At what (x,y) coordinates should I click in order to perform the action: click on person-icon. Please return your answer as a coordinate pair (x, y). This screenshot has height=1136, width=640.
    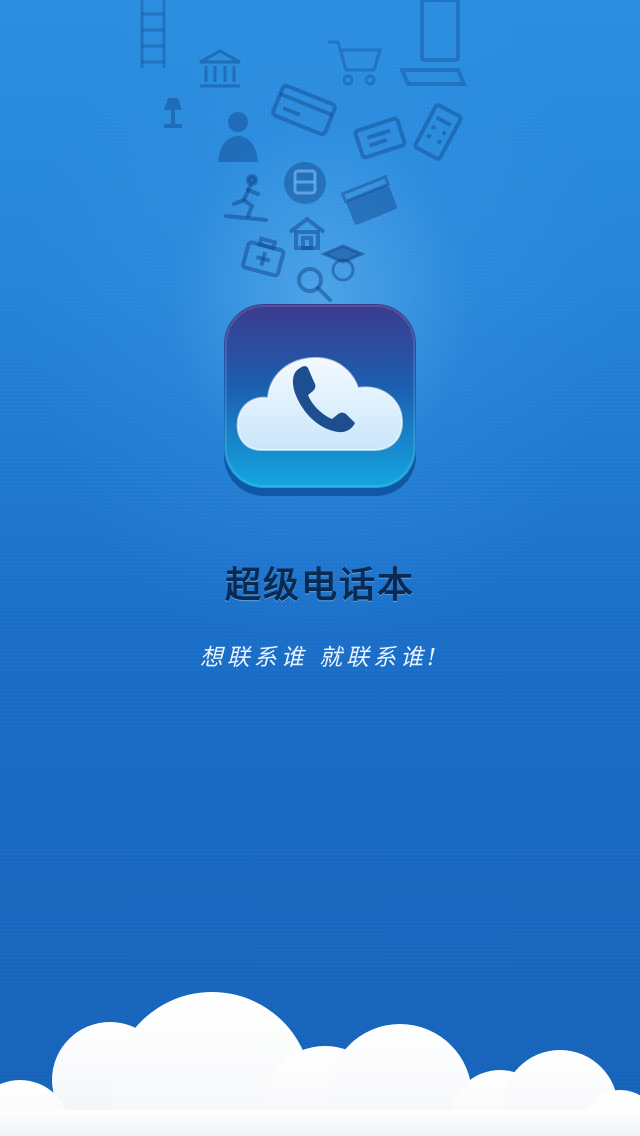
    Looking at the image, I should click on (238, 137).